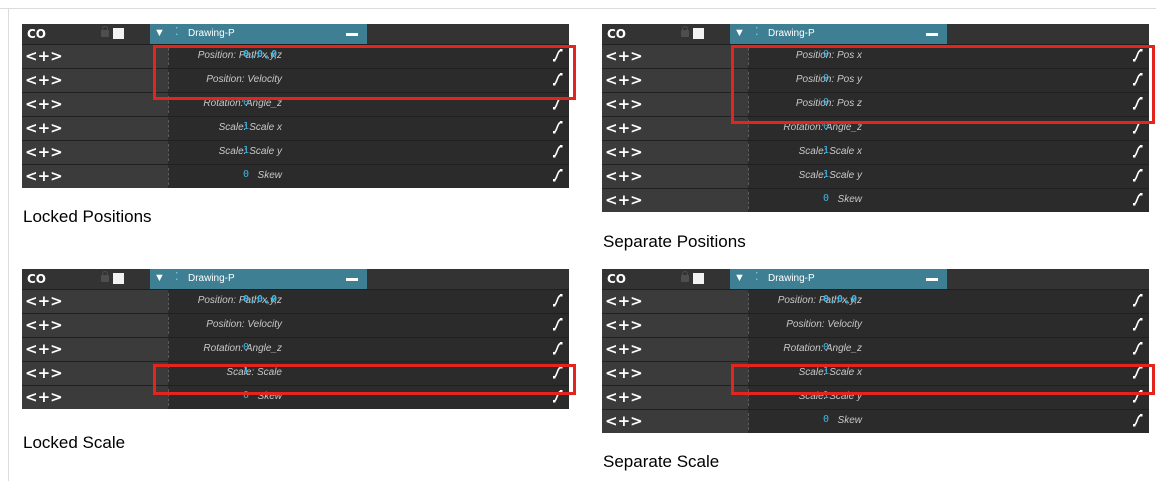 The width and height of the screenshot is (1156, 481). What do you see at coordinates (875, 80) in the screenshot?
I see `attribute-row: <+> Position: Pos y 0` at bounding box center [875, 80].